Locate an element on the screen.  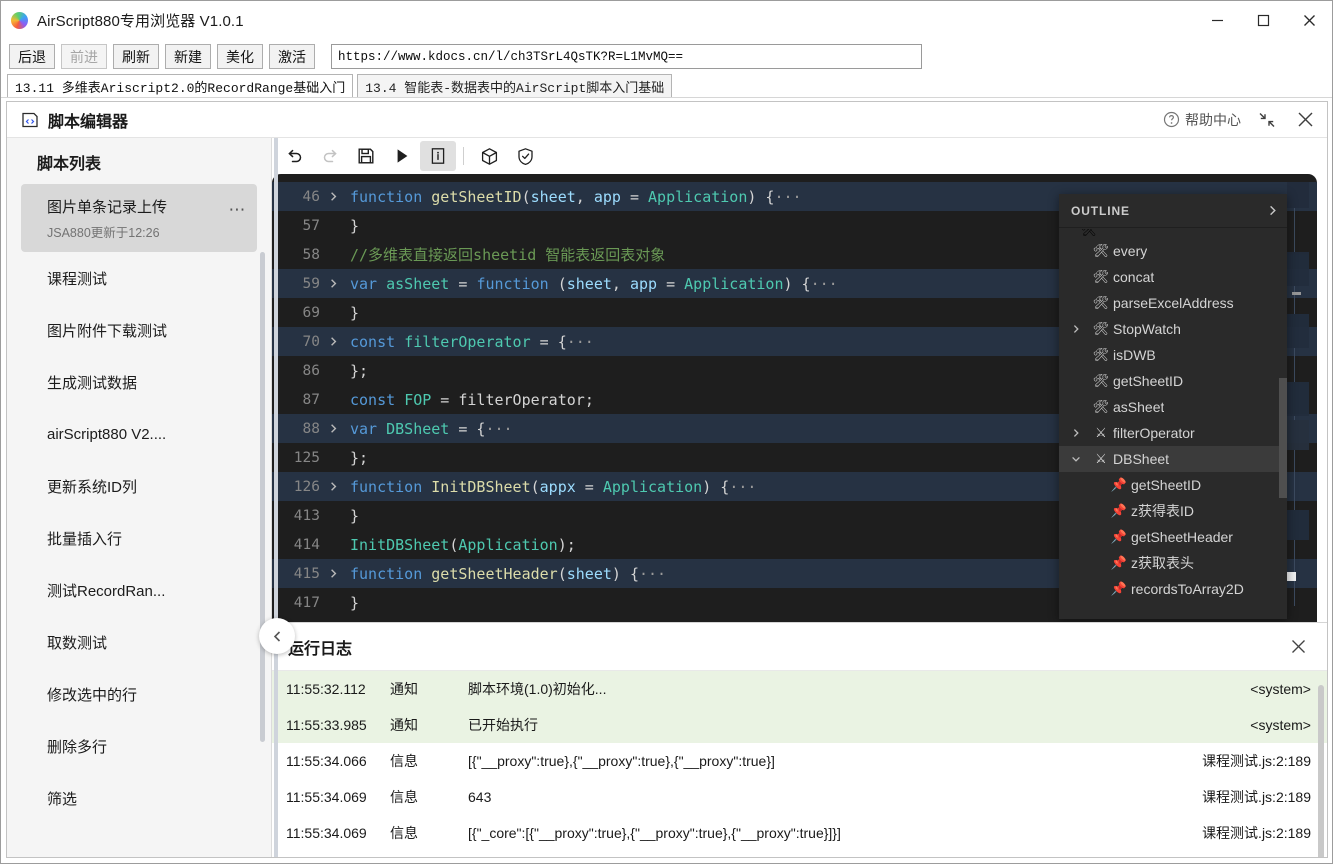
log-button is located at coordinates (438, 156).